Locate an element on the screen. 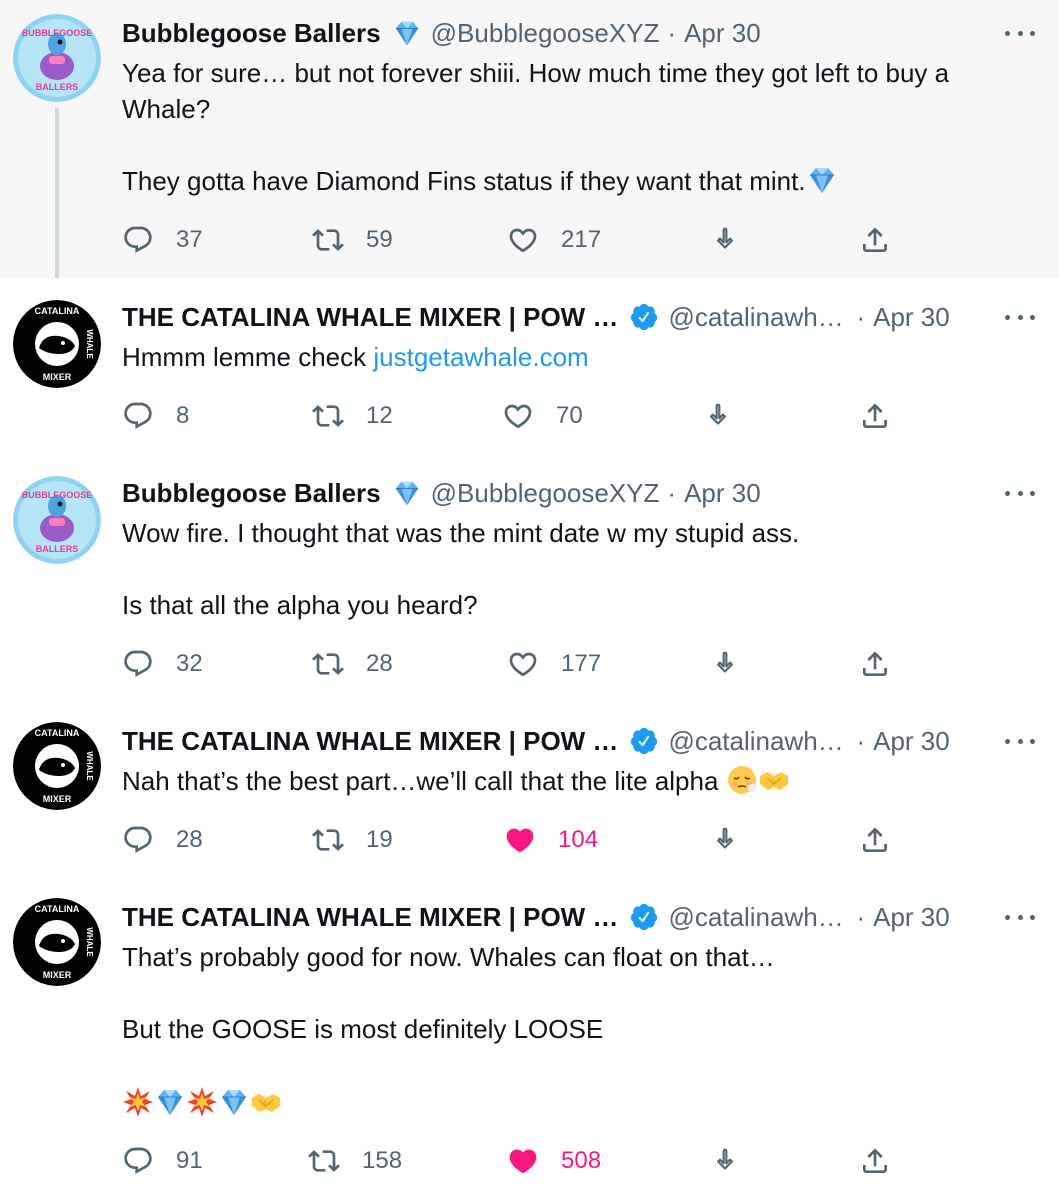 The width and height of the screenshot is (1059, 1200). like-icon is located at coordinates (523, 240).